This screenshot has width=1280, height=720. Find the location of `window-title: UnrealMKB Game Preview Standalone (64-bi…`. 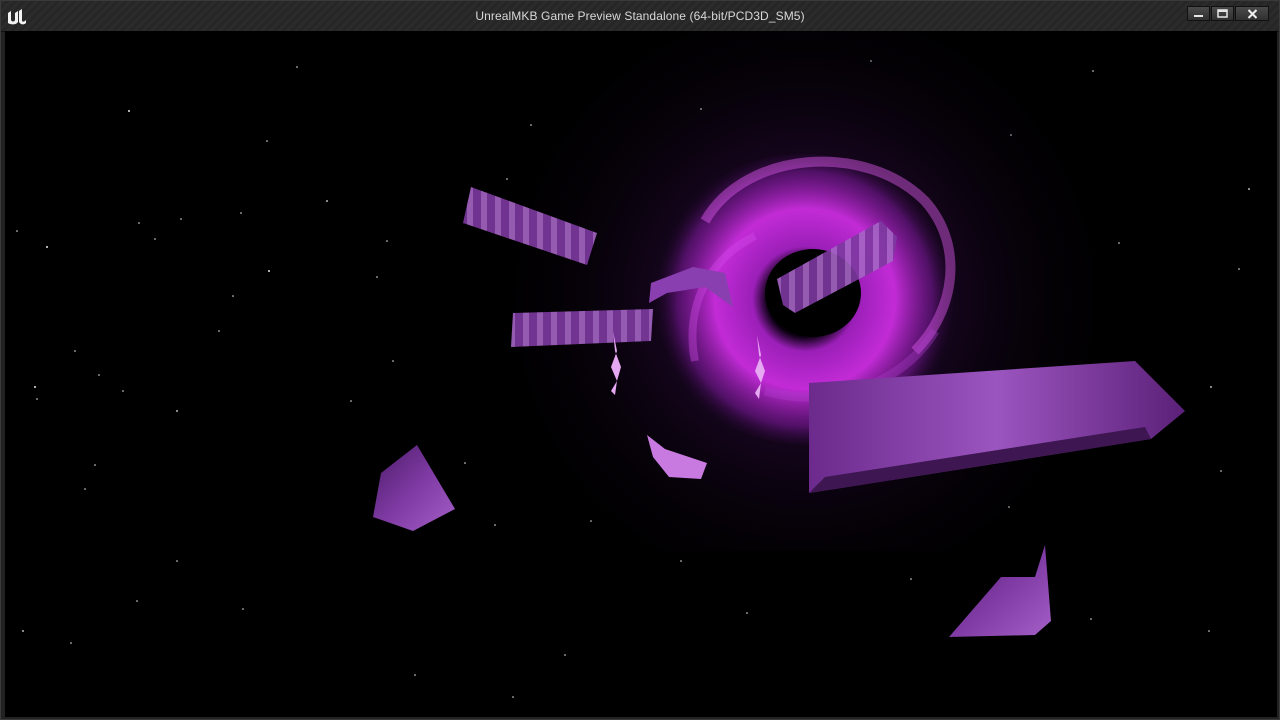

window-title: UnrealMKB Game Preview Standalone (64-bi… is located at coordinates (640, 16).